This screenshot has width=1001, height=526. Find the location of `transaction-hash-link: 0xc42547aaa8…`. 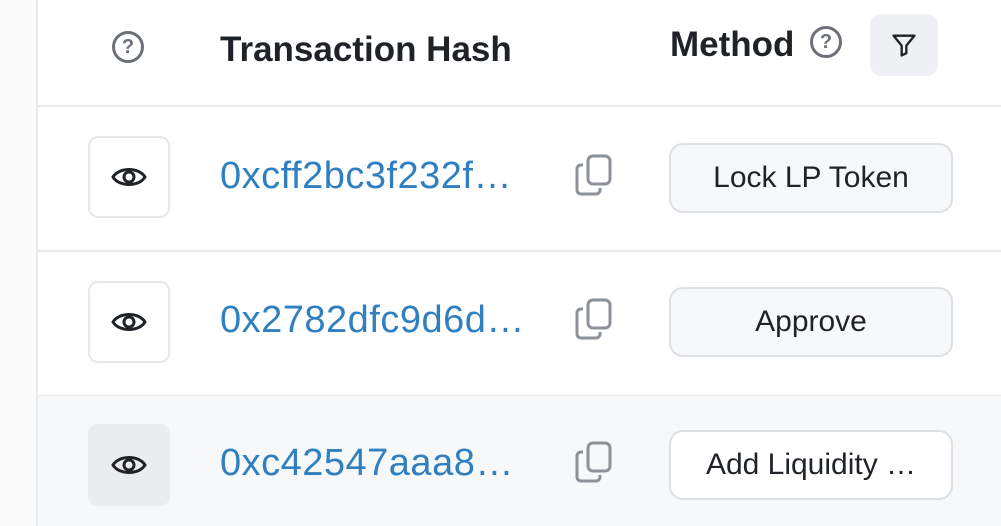

transaction-hash-link: 0xc42547aaa8… is located at coordinates (367, 463).